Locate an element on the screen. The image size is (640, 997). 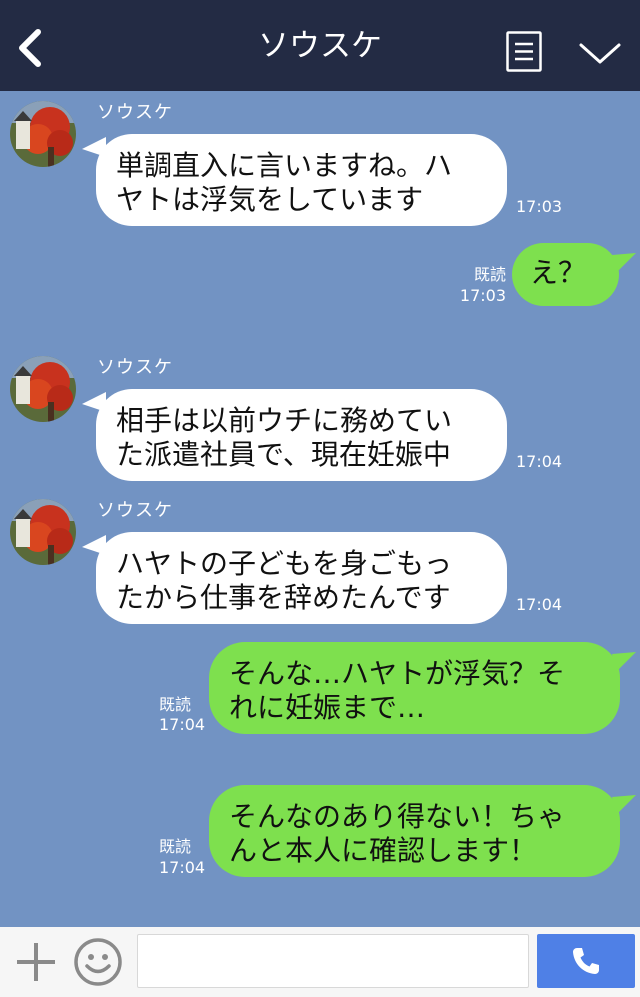
message-line: え？ is located at coordinates (558, 272).